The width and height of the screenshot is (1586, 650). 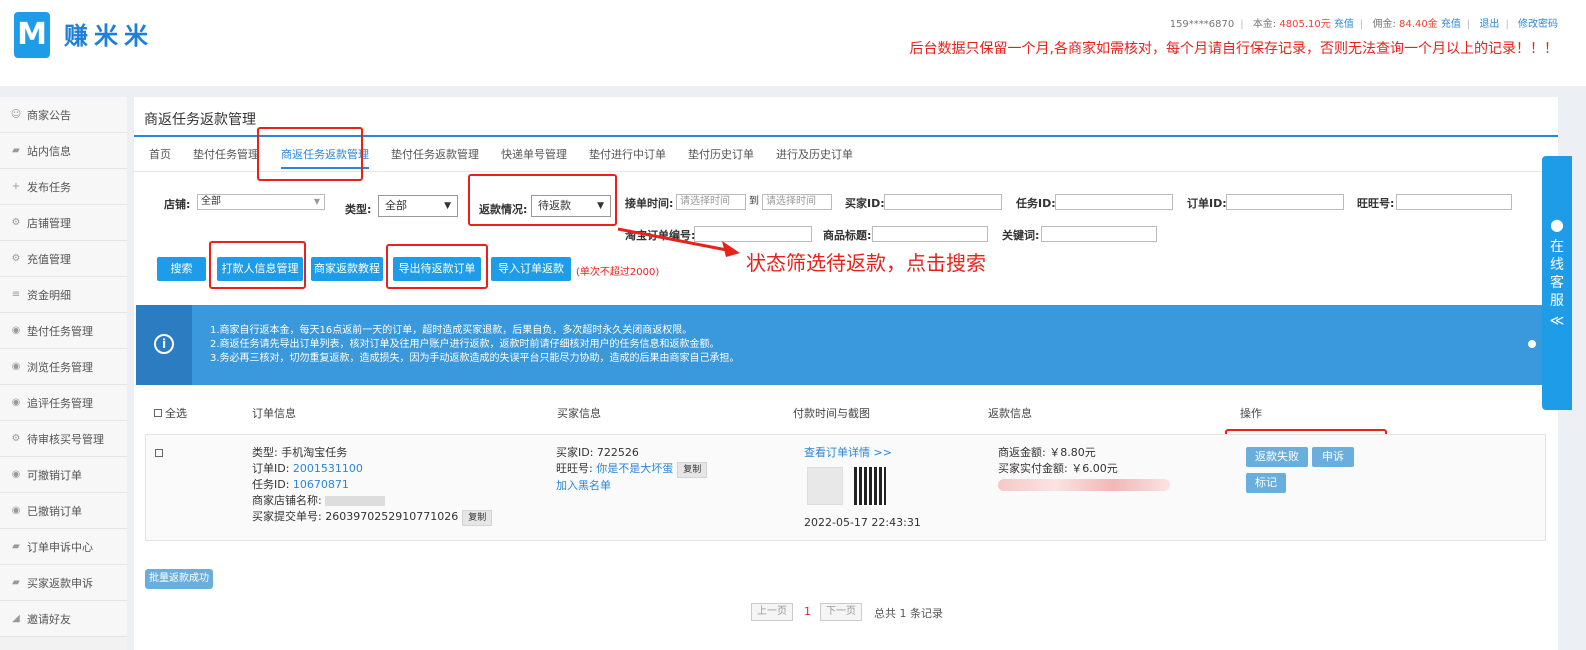 What do you see at coordinates (1557, 321) in the screenshot?
I see `collapse-icon: ≪` at bounding box center [1557, 321].